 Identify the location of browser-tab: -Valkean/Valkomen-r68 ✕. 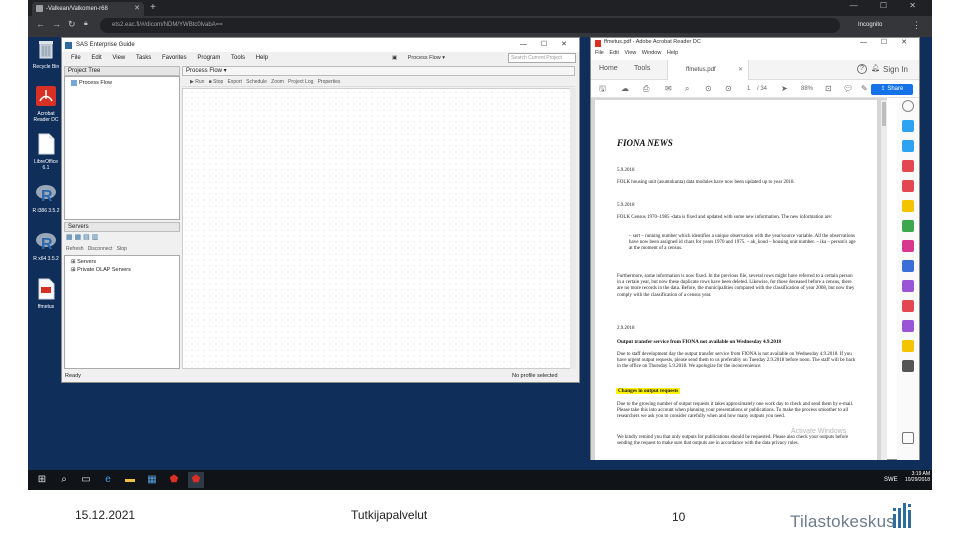
(88, 9).